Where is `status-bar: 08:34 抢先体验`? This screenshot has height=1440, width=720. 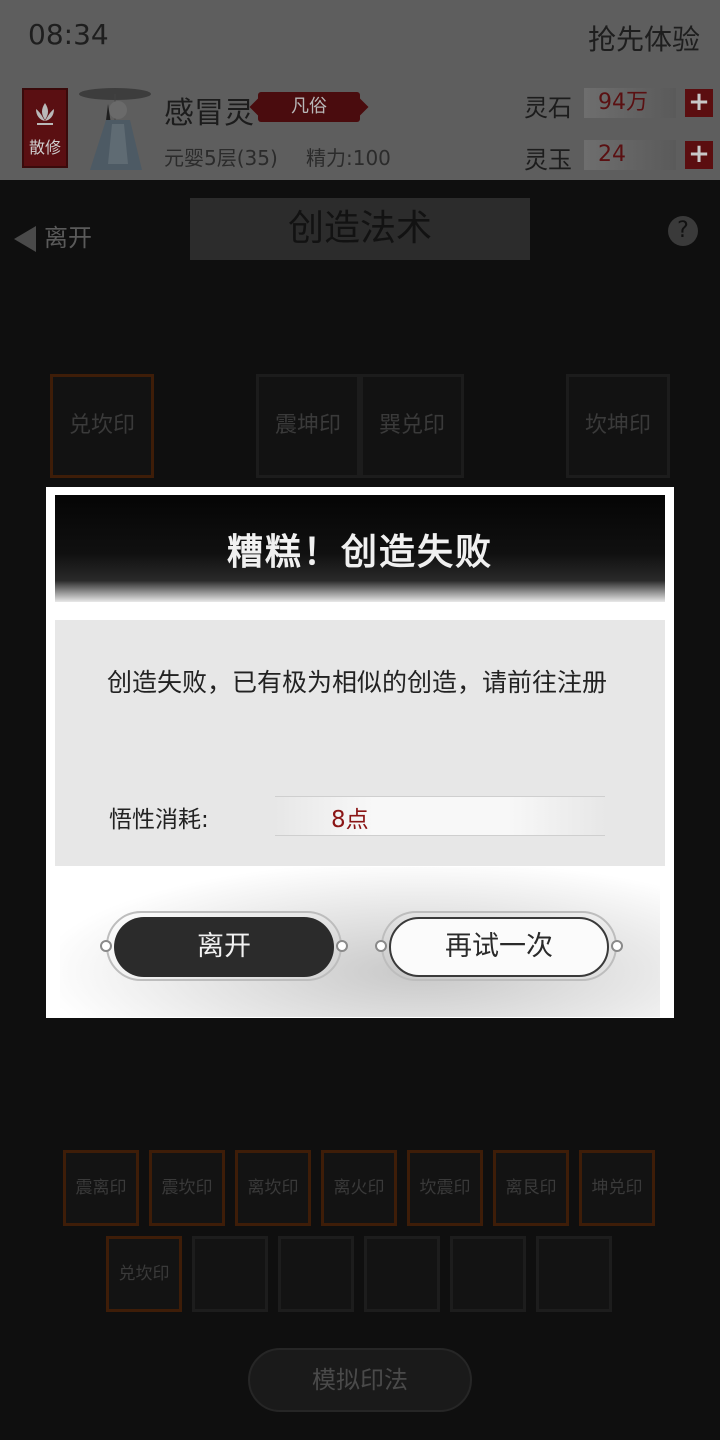
status-bar: 08:34 抢先体验 is located at coordinates (360, 39).